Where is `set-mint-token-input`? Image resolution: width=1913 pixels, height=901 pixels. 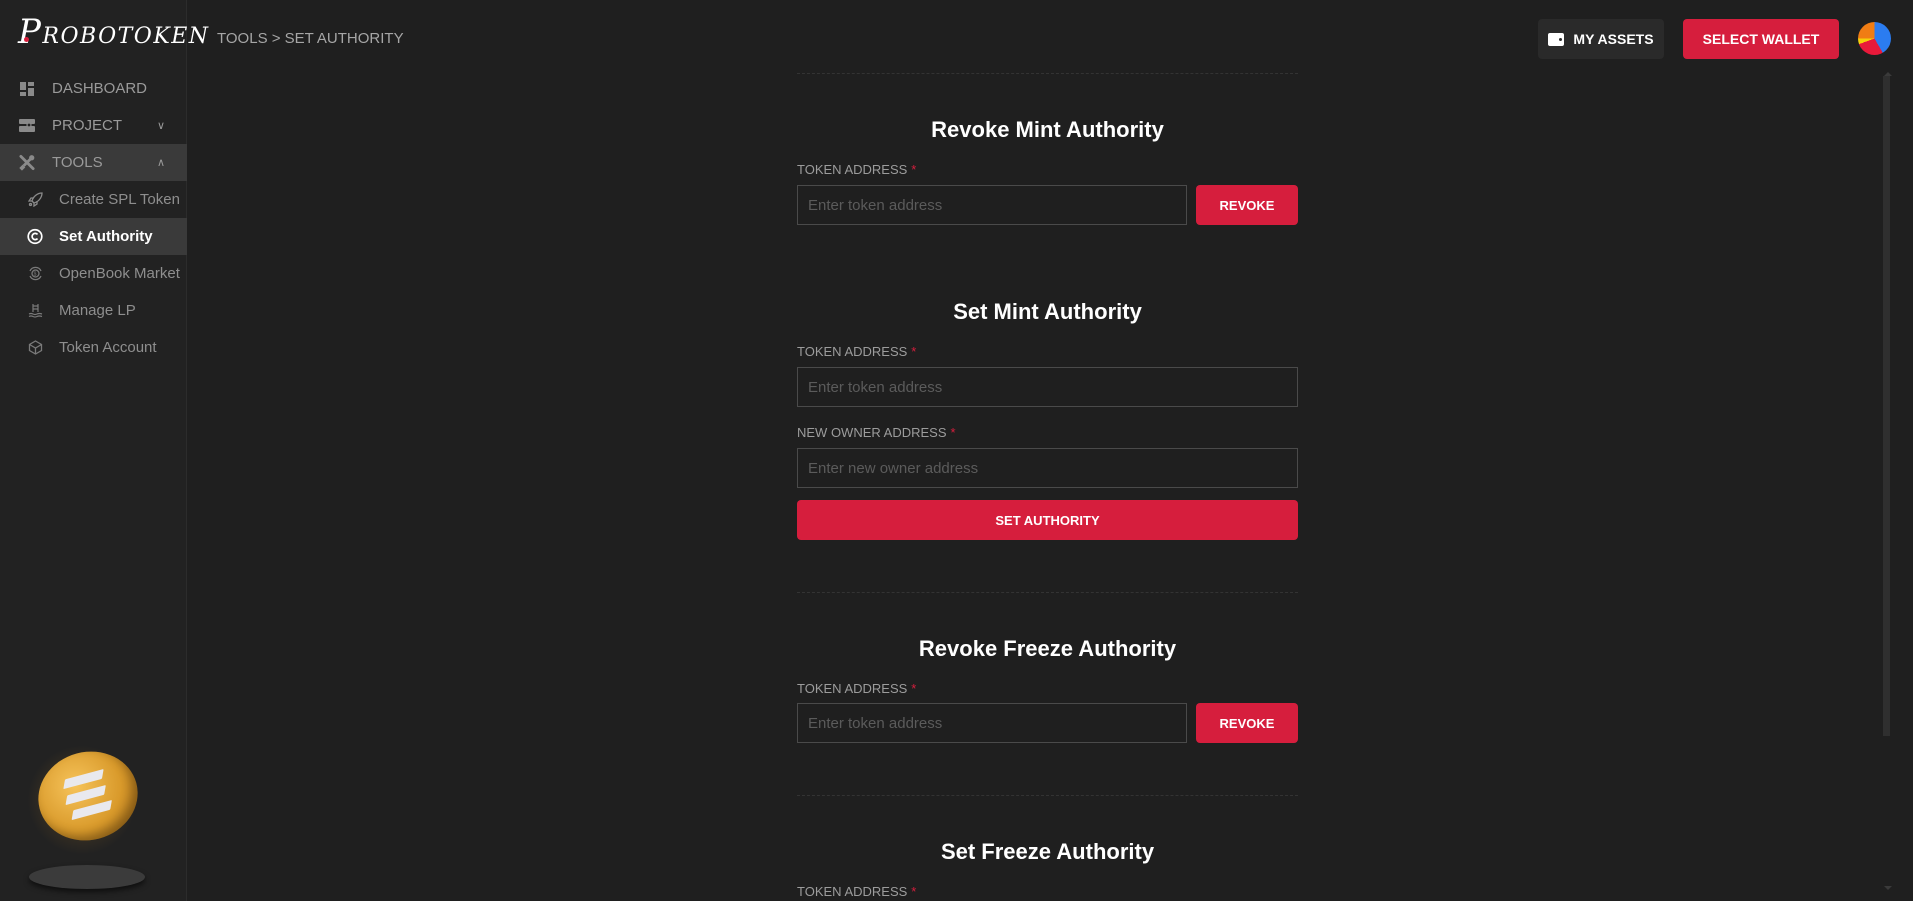
set-mint-token-input is located at coordinates (1047, 387).